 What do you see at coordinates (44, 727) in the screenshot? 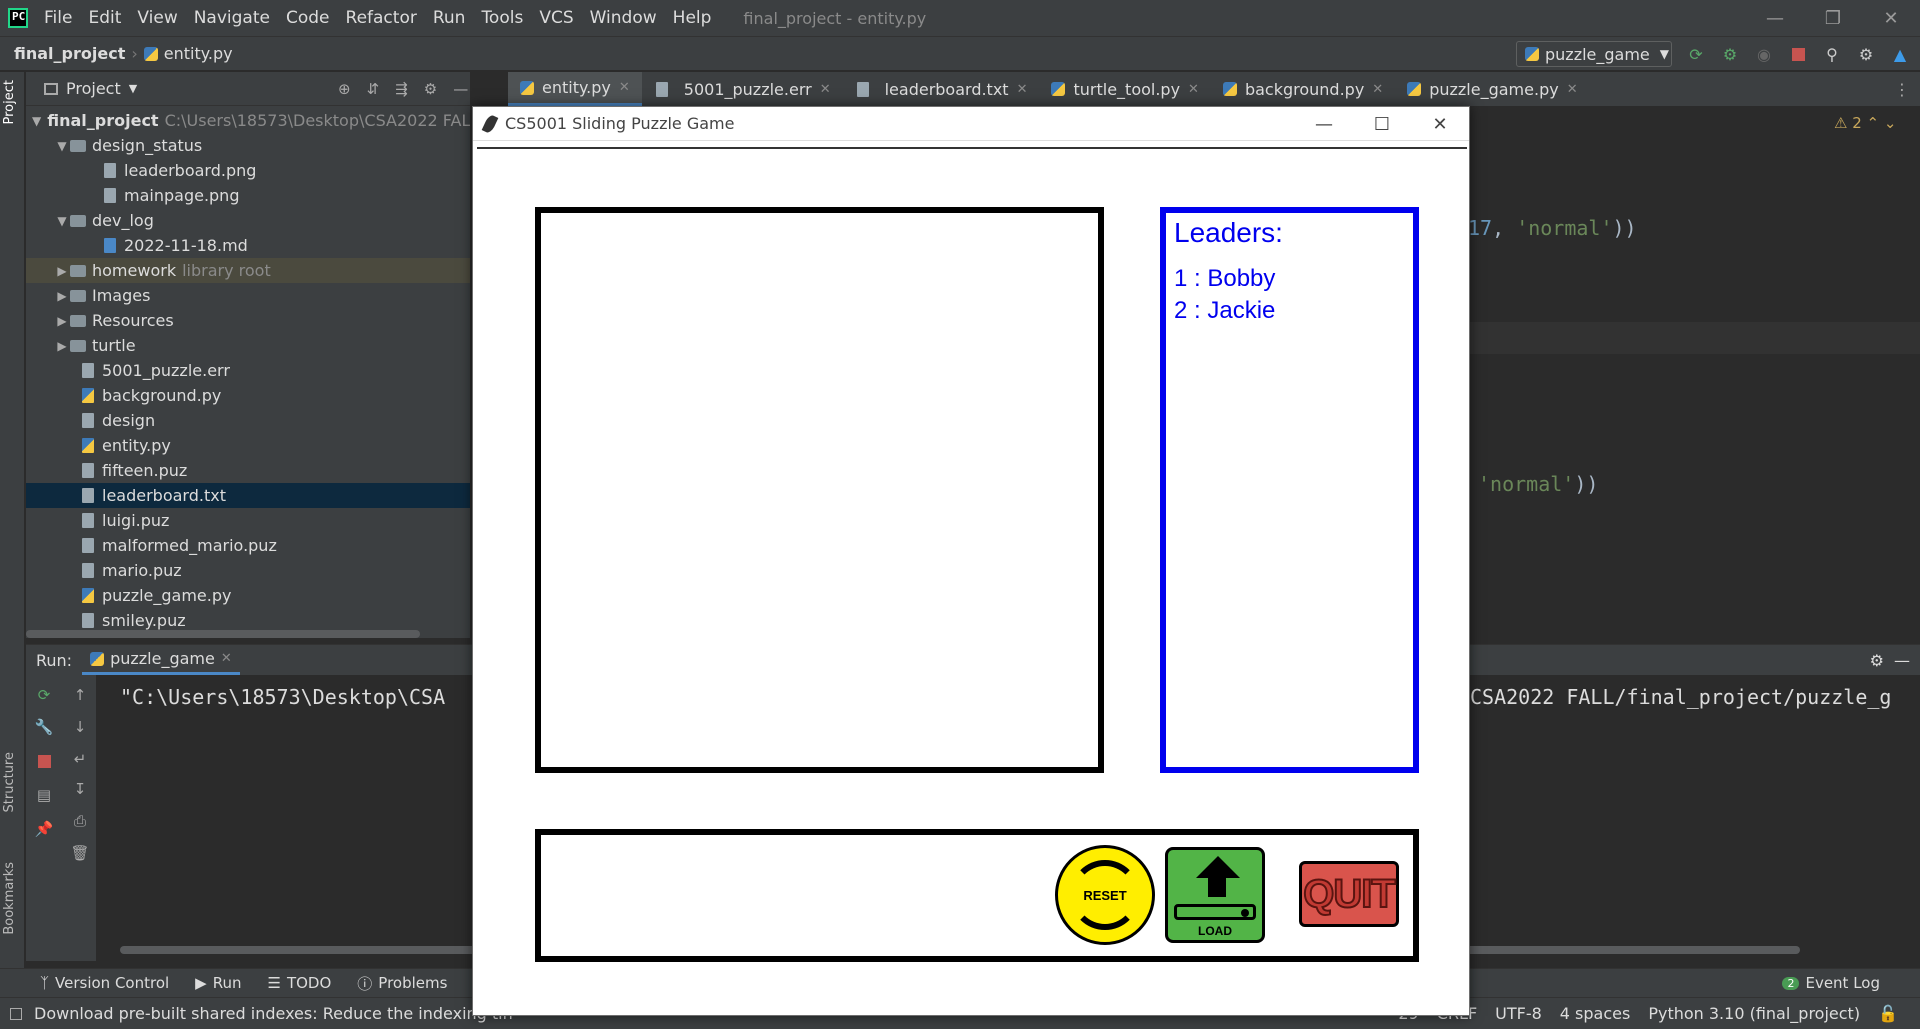
I see `wrench-icon: 🔧` at bounding box center [44, 727].